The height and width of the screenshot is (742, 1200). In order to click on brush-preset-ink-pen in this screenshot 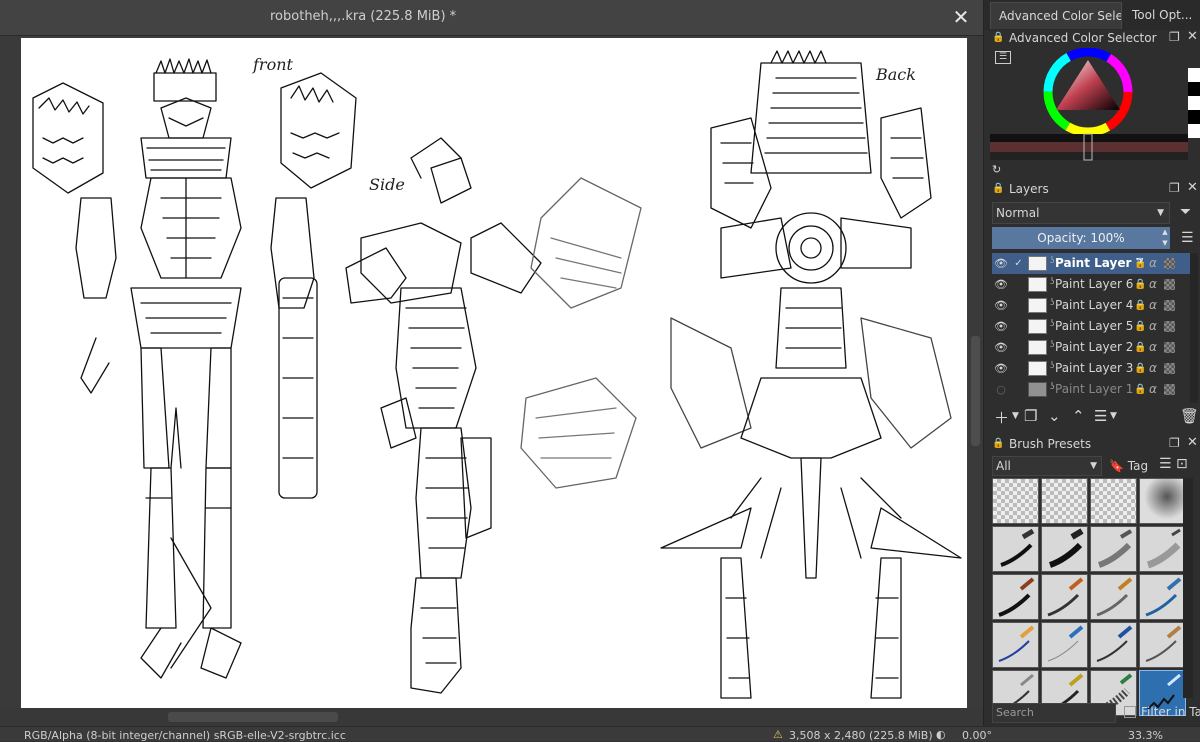, I will do `click(1015, 549)`.